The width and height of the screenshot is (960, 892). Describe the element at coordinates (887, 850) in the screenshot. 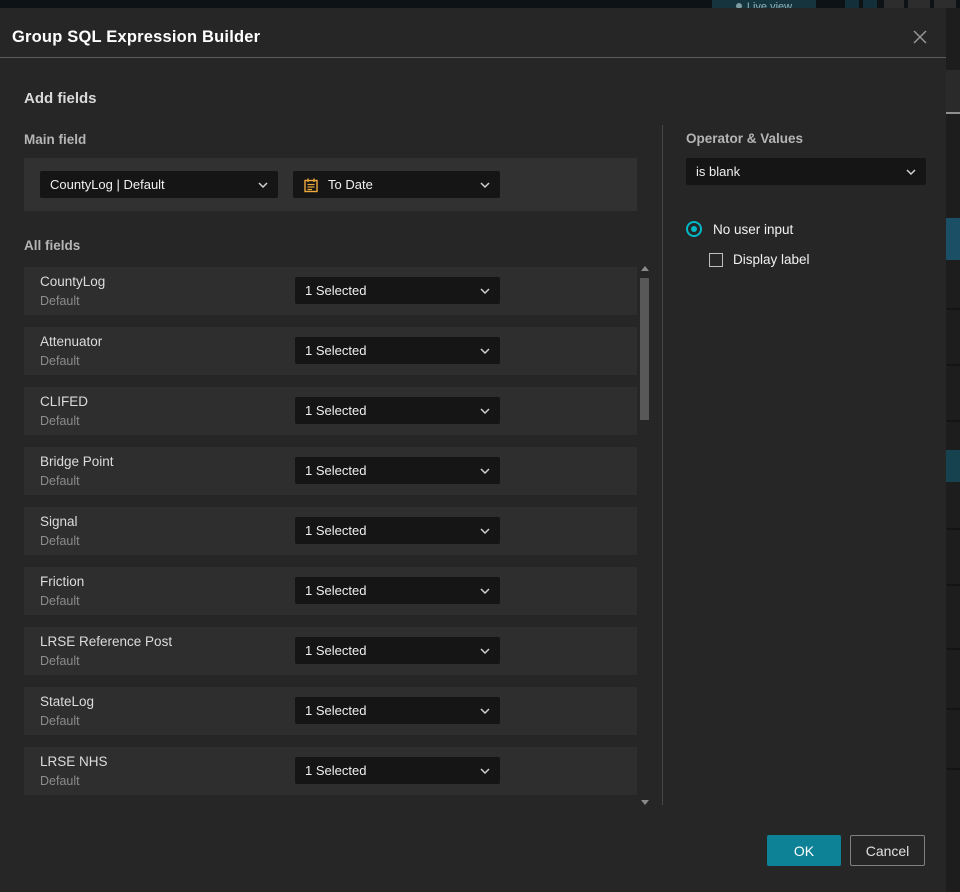

I see `cancel-button: Cancel` at that location.